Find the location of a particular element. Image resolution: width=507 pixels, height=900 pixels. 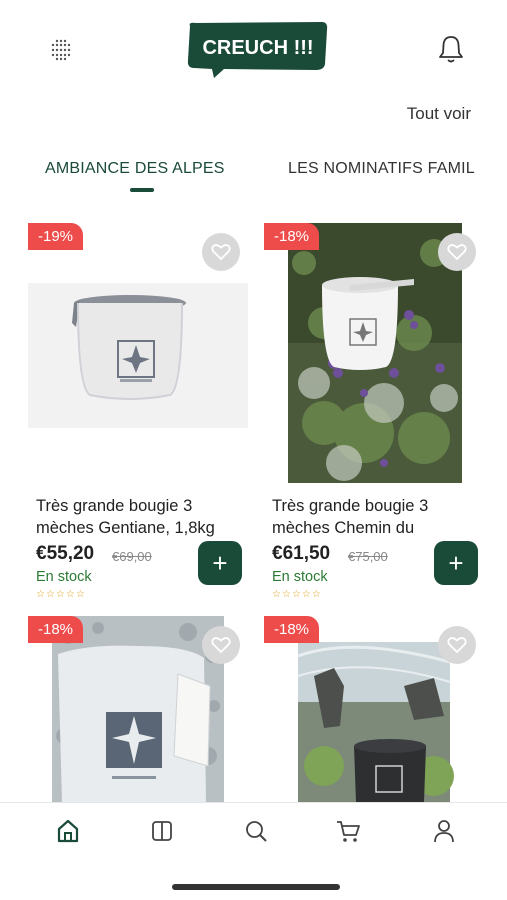

brand-logo: CREUCH !!! is located at coordinates (257, 50).